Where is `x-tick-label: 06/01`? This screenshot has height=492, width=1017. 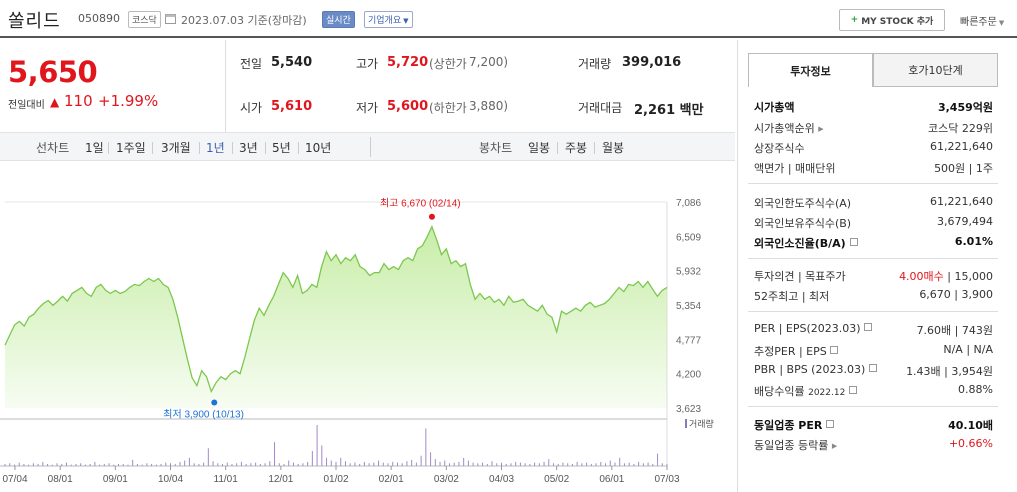
x-tick-label: 06/01 is located at coordinates (611, 479).